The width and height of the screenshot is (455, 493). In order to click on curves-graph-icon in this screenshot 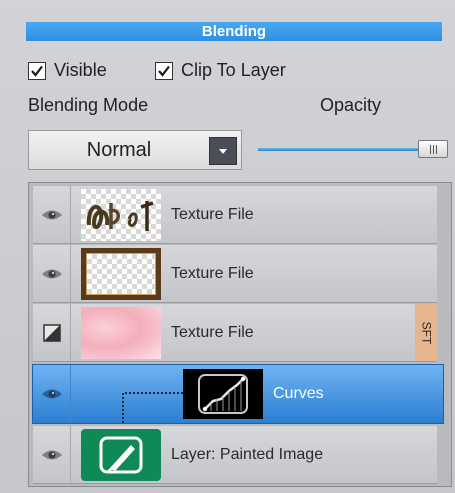, I will do `click(223, 394)`.